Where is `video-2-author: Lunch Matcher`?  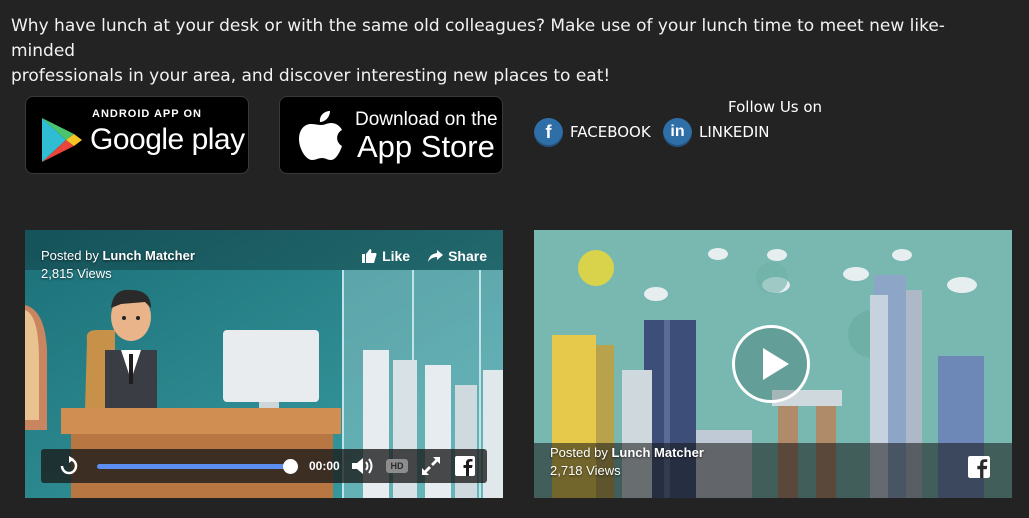
video-2-author: Lunch Matcher is located at coordinates (657, 452).